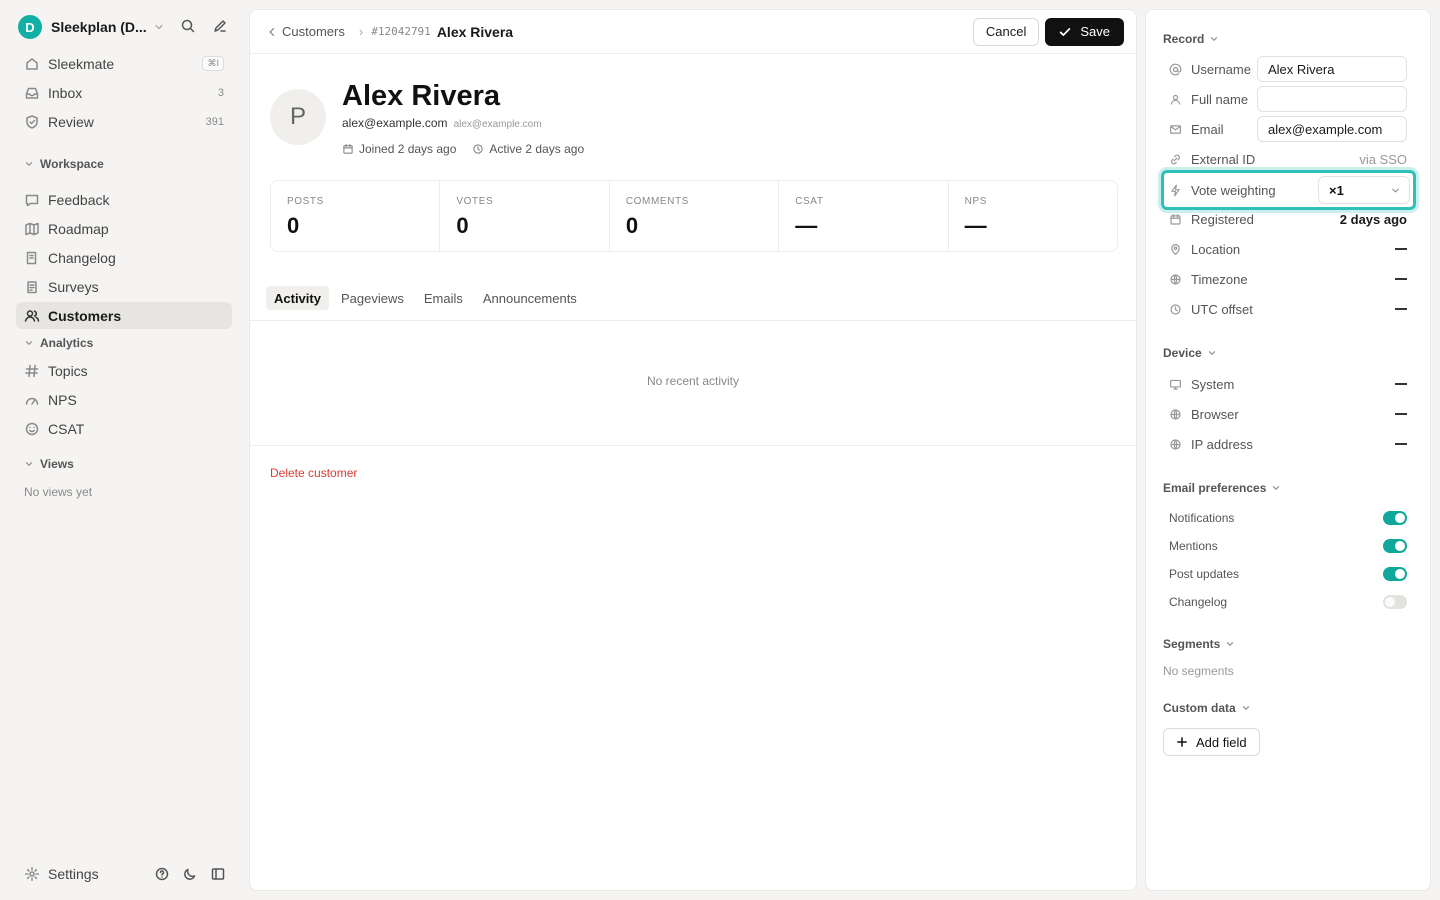 This screenshot has width=1440, height=900. What do you see at coordinates (1288, 444) in the screenshot?
I see `ip-address-row: IP address` at bounding box center [1288, 444].